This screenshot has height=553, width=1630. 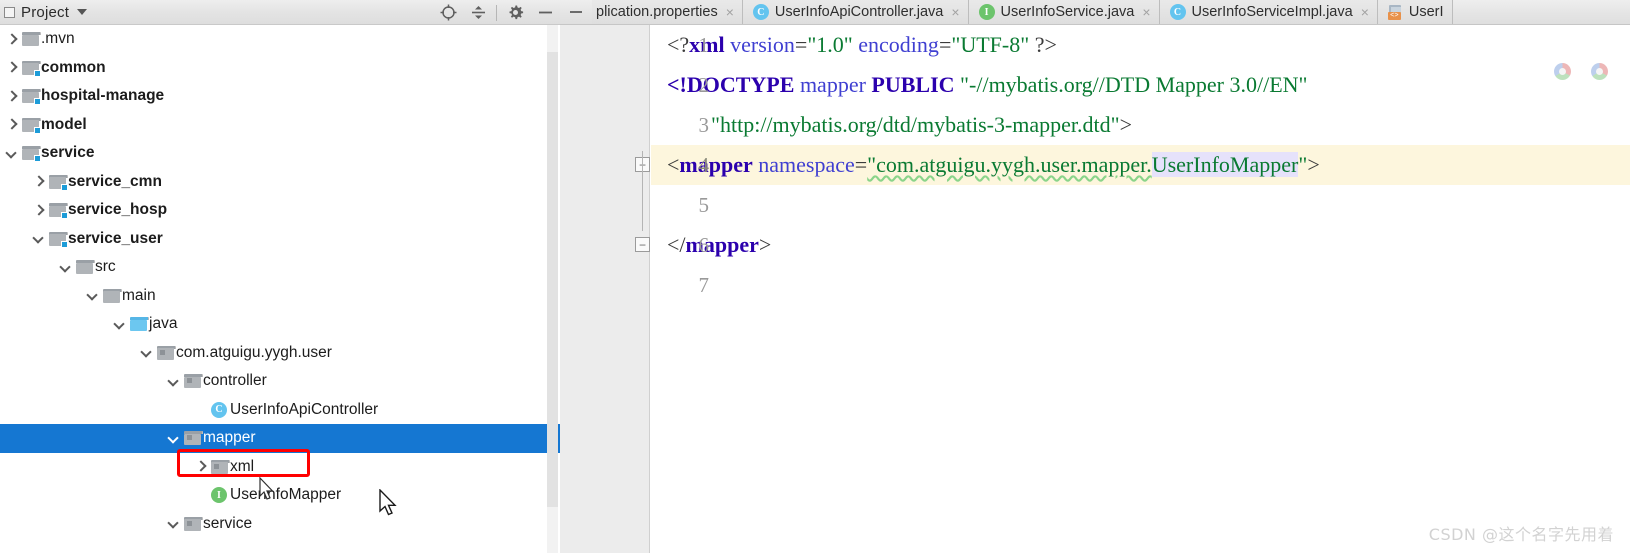 I want to click on project-panel-header: Project, so click(x=280, y=12).